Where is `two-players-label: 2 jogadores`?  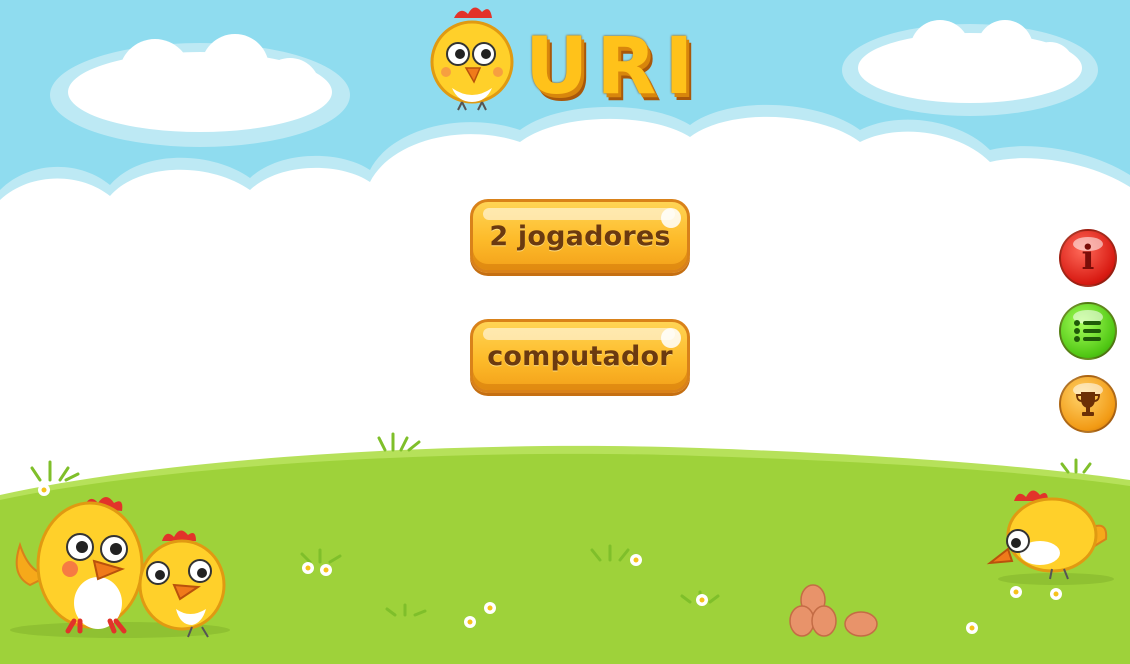 two-players-label: 2 jogadores is located at coordinates (580, 236).